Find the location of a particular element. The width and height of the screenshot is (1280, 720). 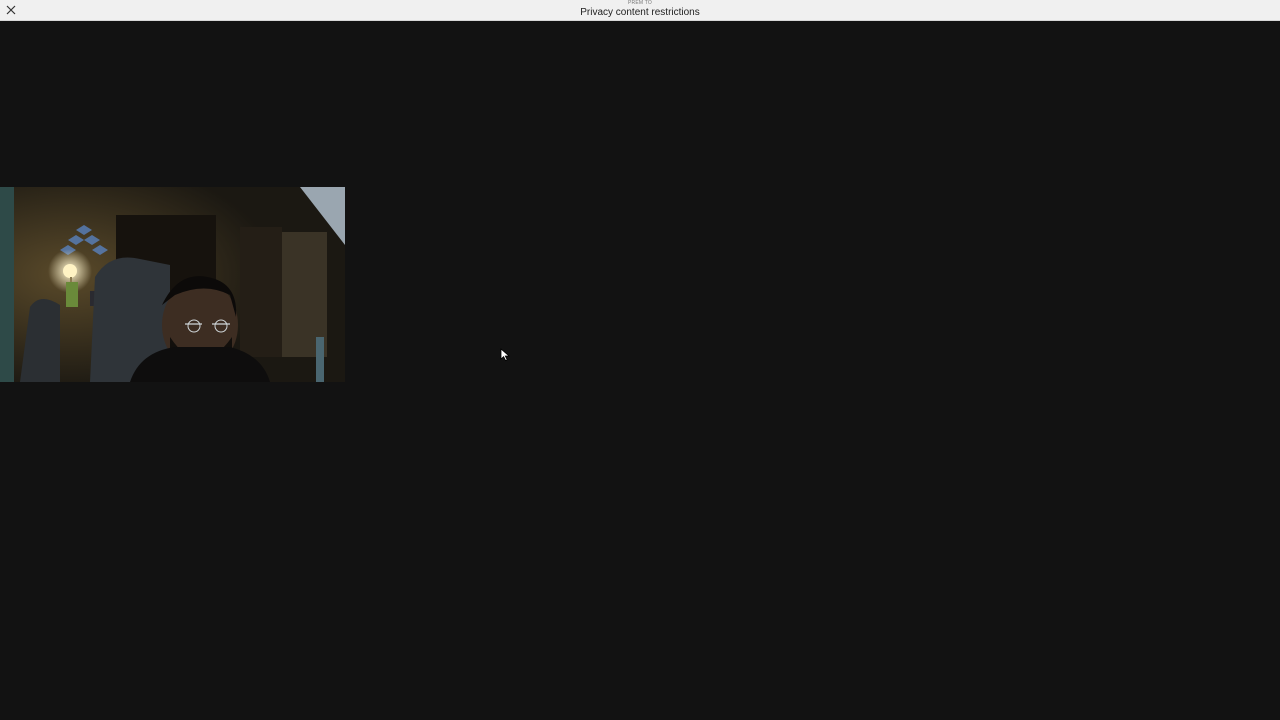

window-title: Privacy content restrictions is located at coordinates (640, 12).